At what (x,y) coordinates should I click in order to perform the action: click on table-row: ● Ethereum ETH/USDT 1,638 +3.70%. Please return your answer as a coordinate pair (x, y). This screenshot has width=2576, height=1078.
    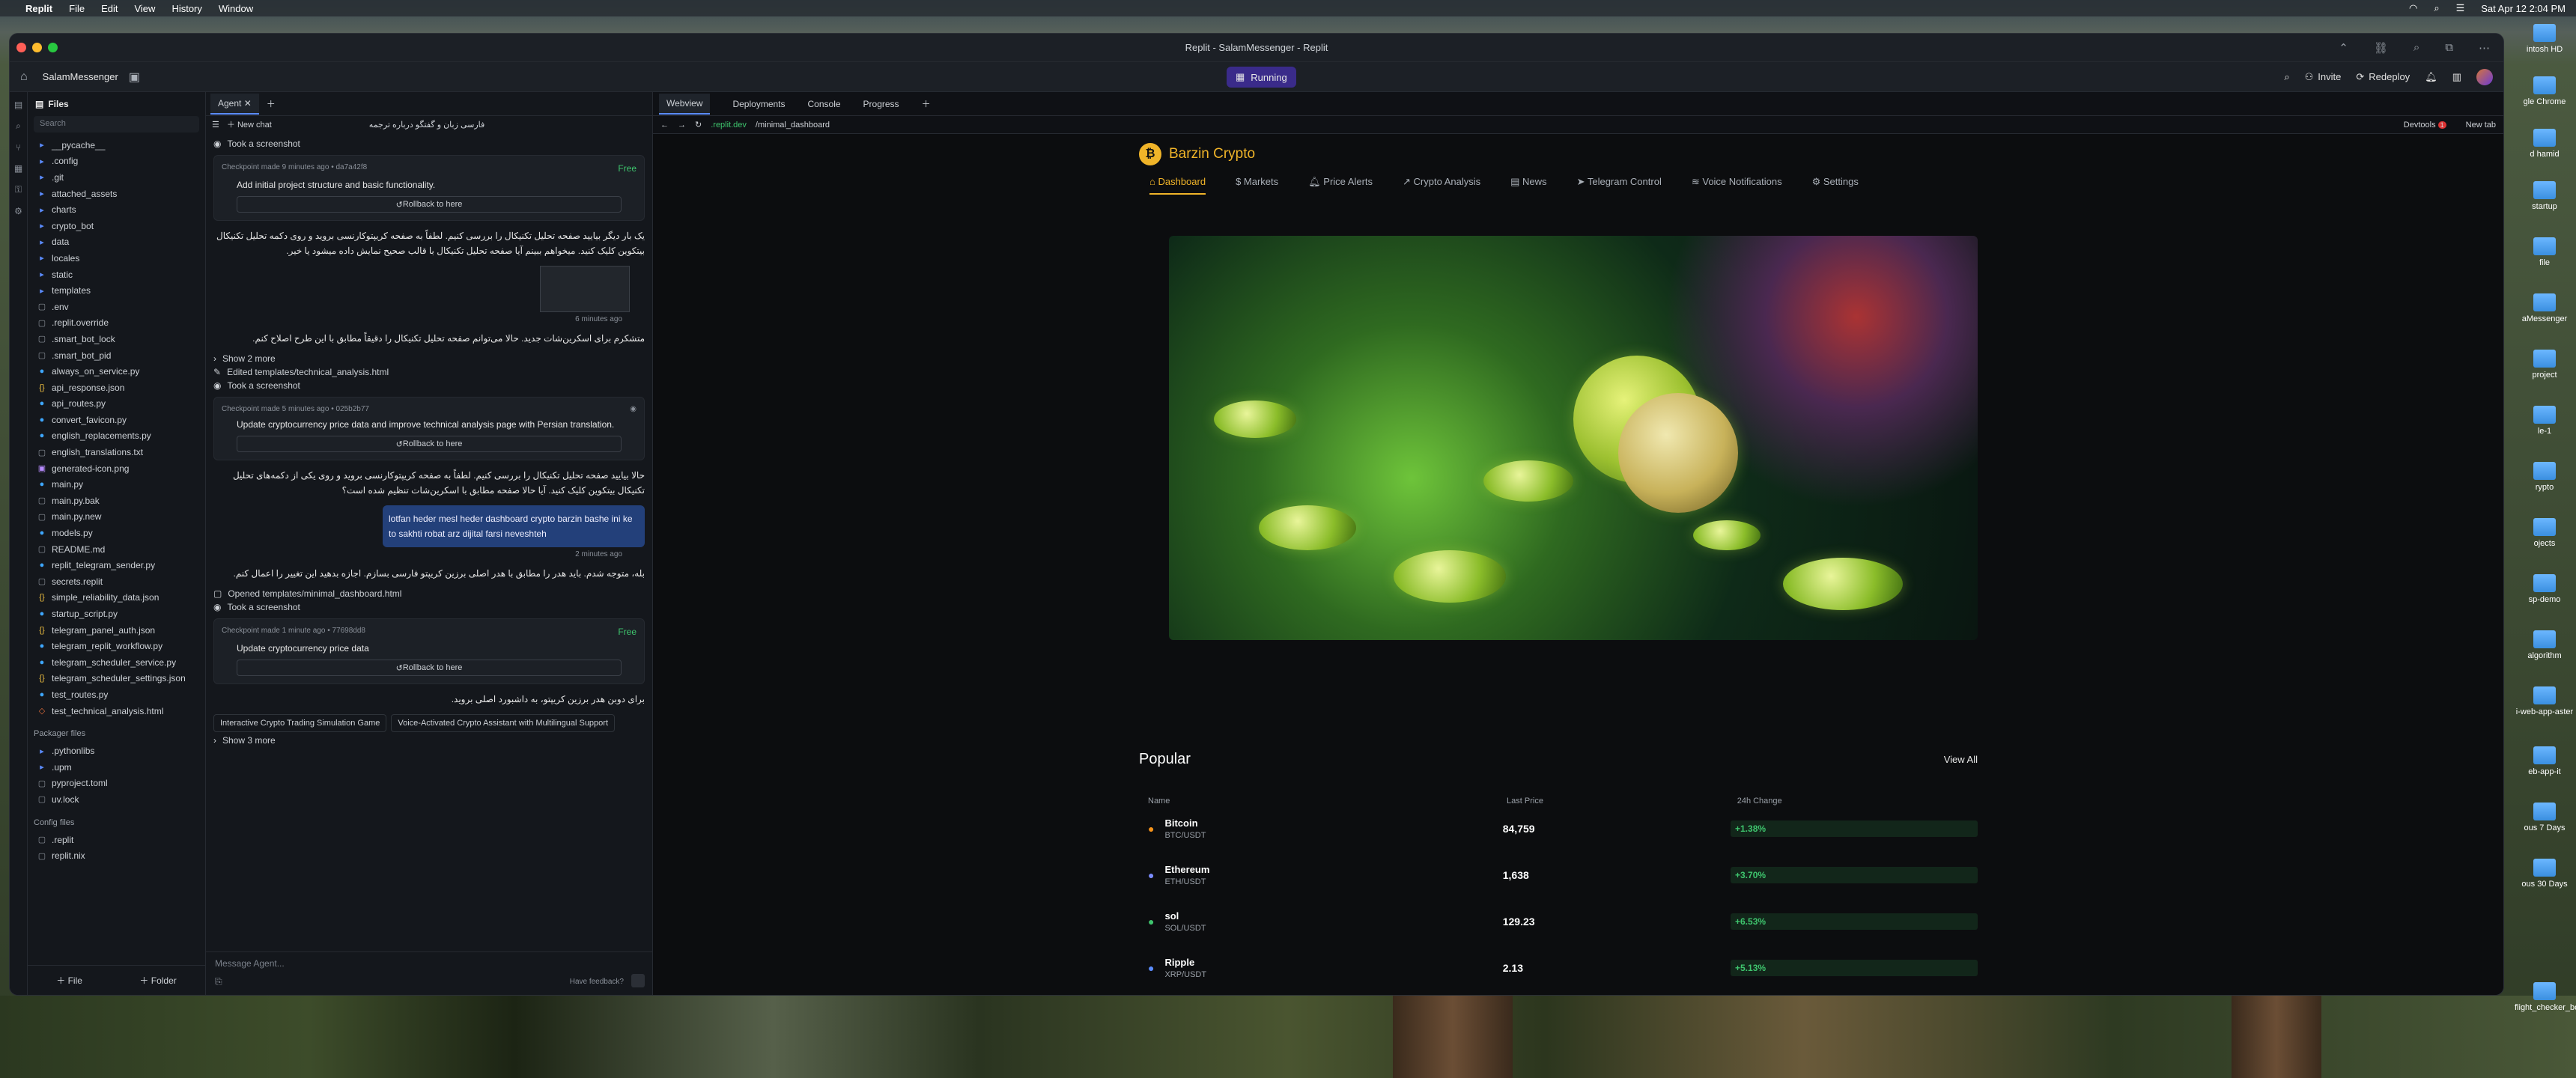
    Looking at the image, I should click on (1558, 875).